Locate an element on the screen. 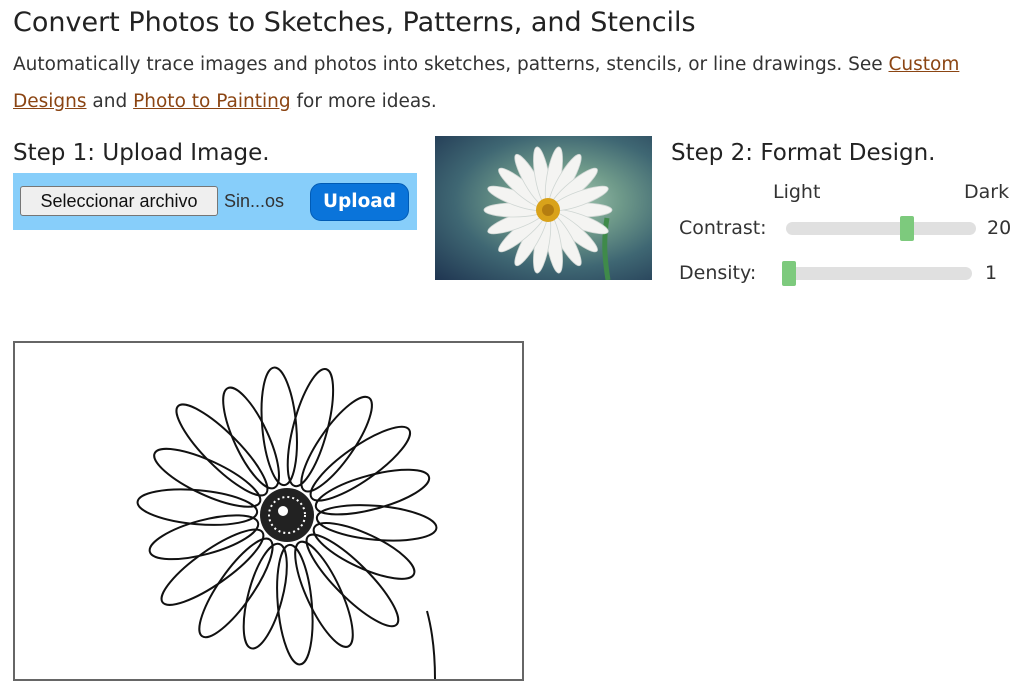 The image size is (1024, 692). contrast-value: 20 is located at coordinates (999, 228).